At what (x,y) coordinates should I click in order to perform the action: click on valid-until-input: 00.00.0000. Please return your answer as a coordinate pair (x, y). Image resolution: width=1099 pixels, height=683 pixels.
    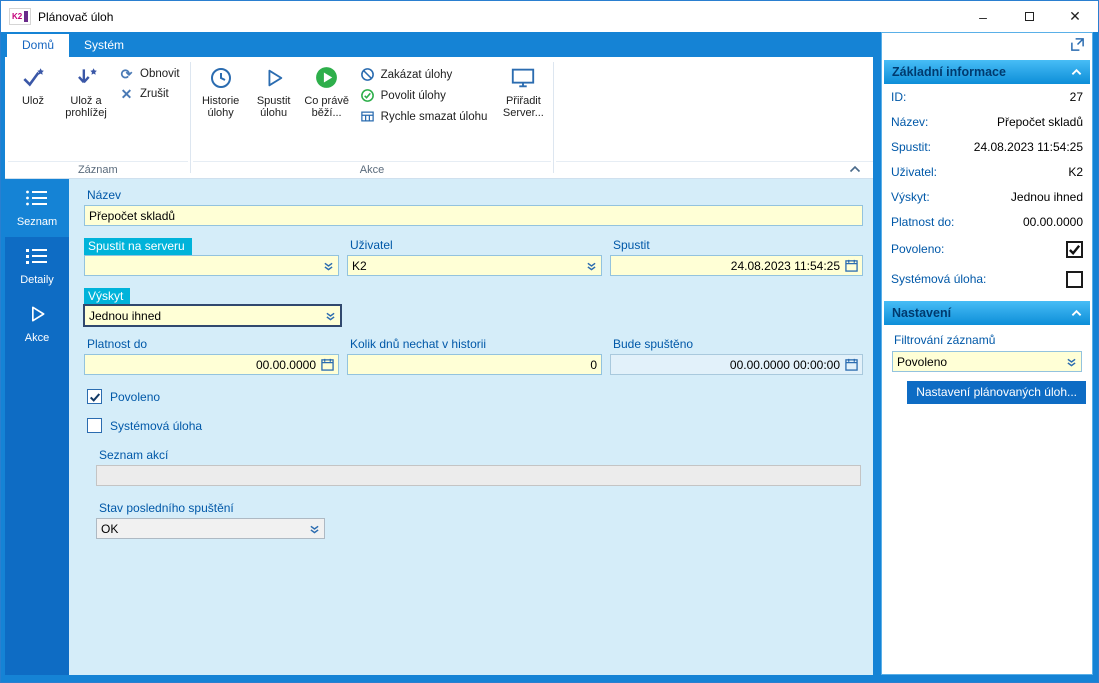
    Looking at the image, I should click on (211, 364).